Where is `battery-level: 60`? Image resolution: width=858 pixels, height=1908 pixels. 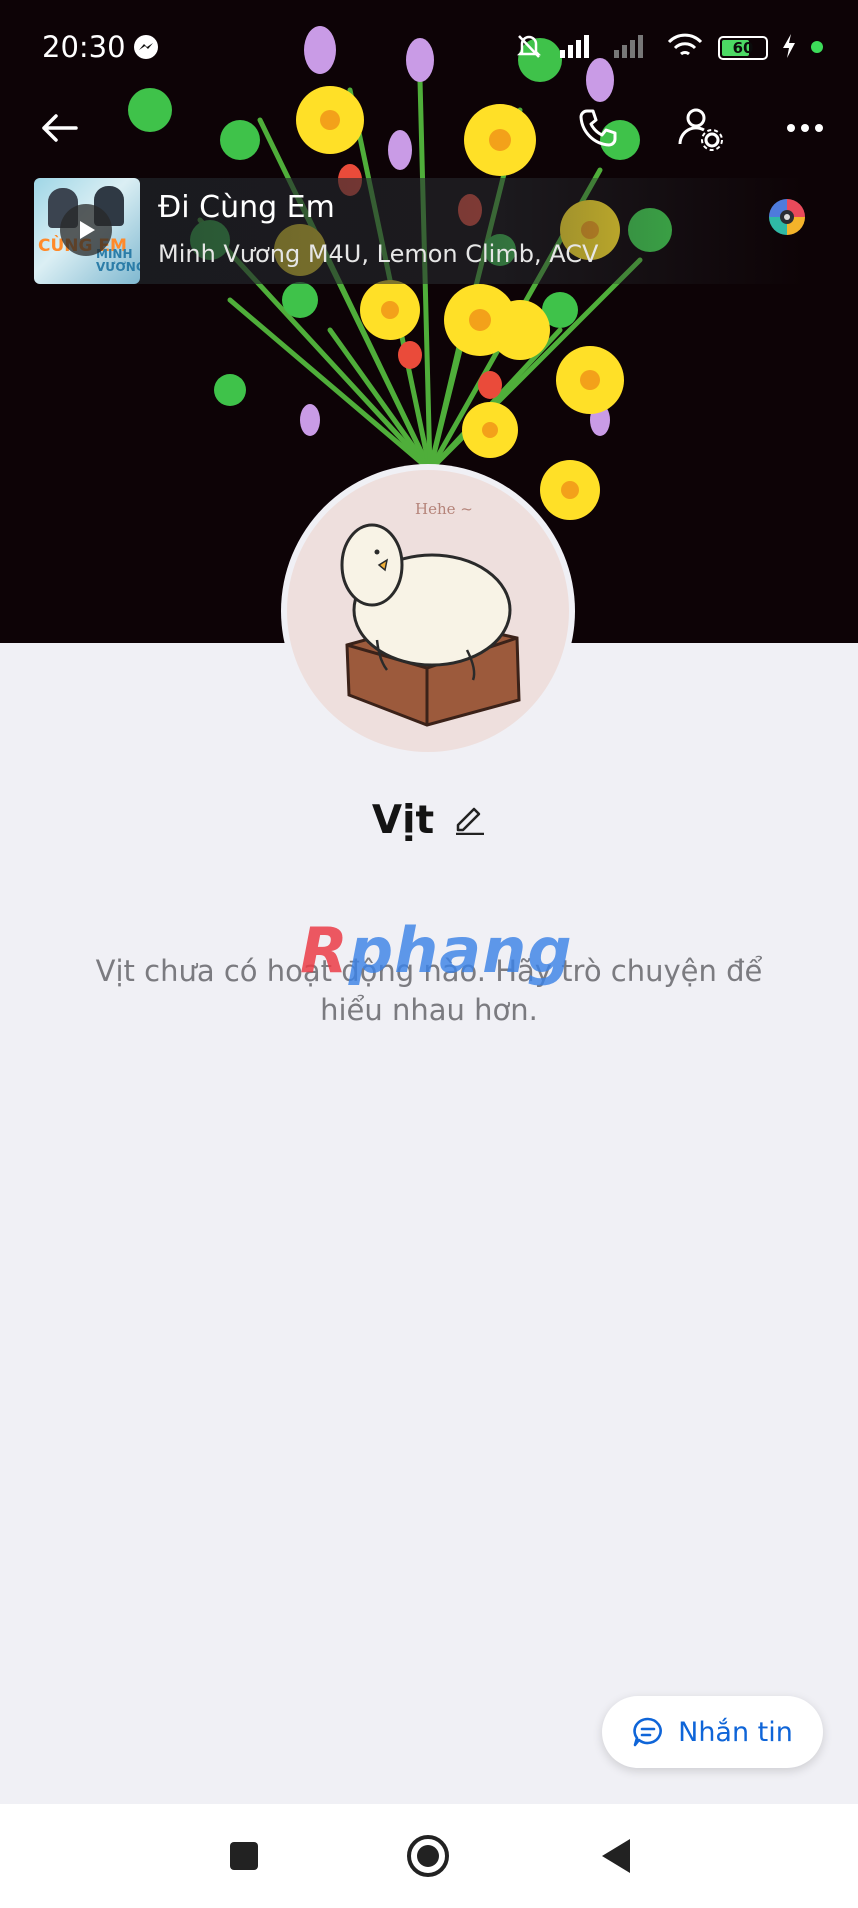
battery-level: 60 is located at coordinates (743, 48).